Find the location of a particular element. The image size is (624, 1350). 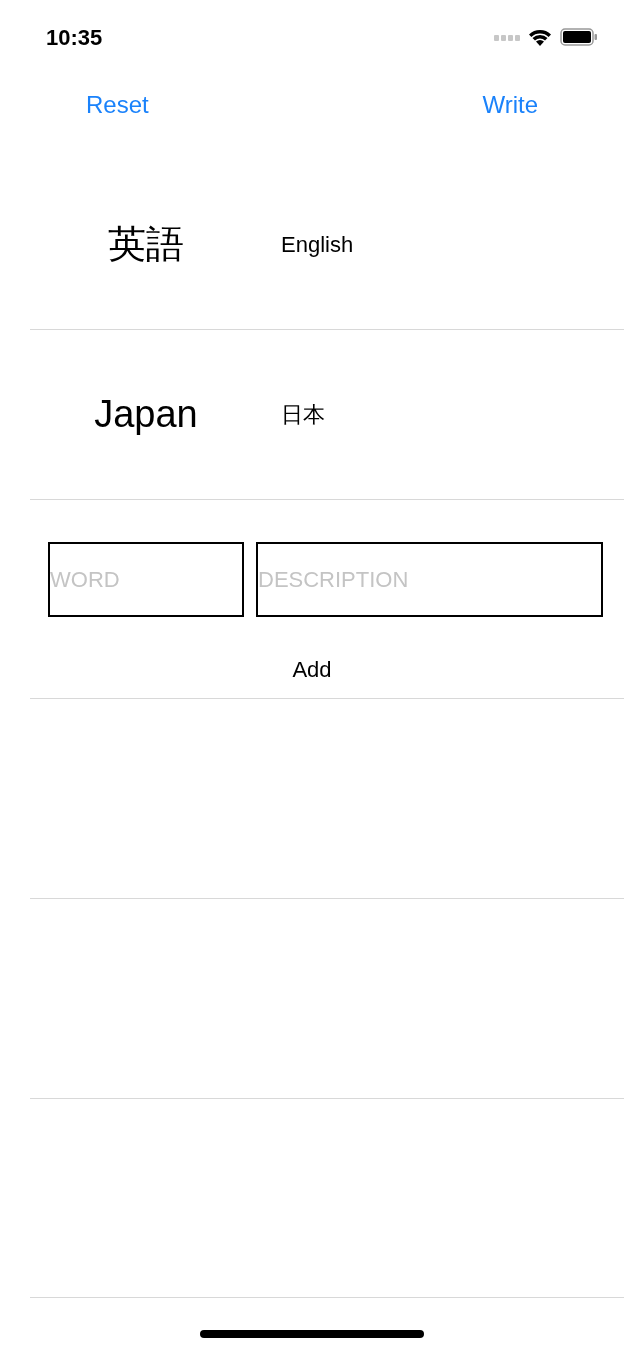

word-row: 英語 English is located at coordinates (327, 245).